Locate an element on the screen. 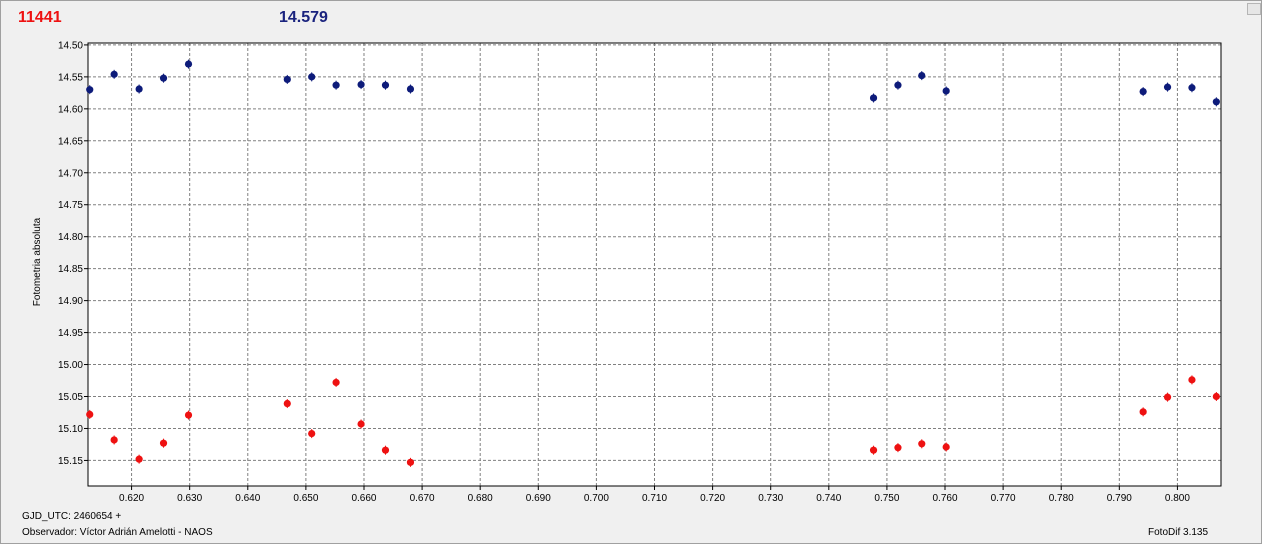 This screenshot has height=544, width=1262. y-tick-label: 15.05 is located at coordinates (70, 397).